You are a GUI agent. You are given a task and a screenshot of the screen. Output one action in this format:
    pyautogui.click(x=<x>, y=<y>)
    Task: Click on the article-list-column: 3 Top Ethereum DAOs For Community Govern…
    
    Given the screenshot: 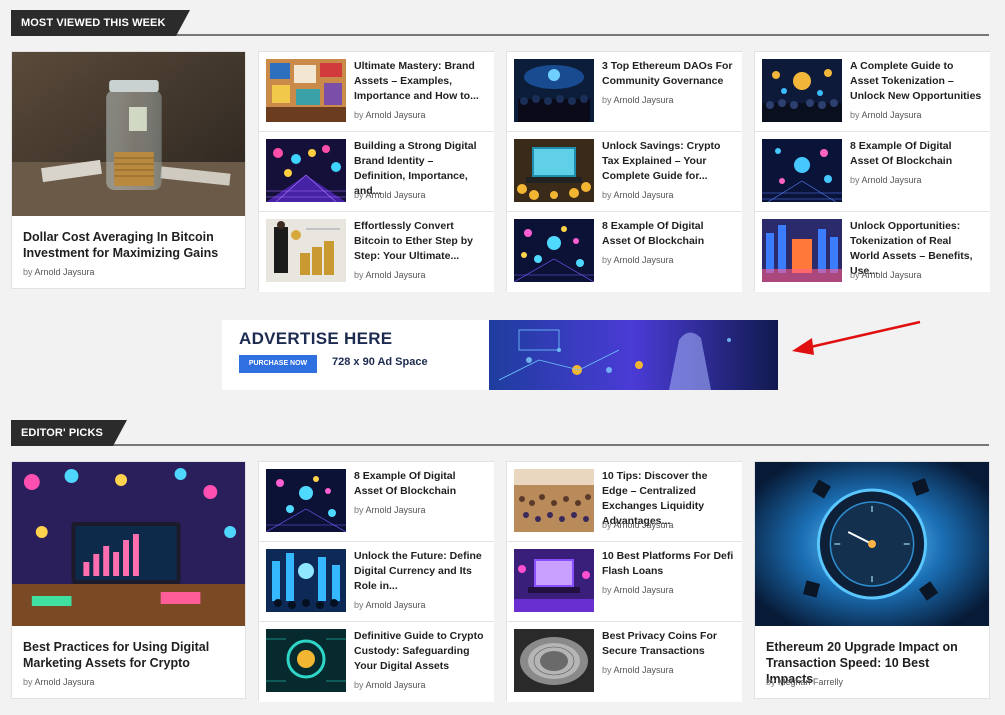 What is the action you would take?
    pyautogui.click(x=624, y=171)
    